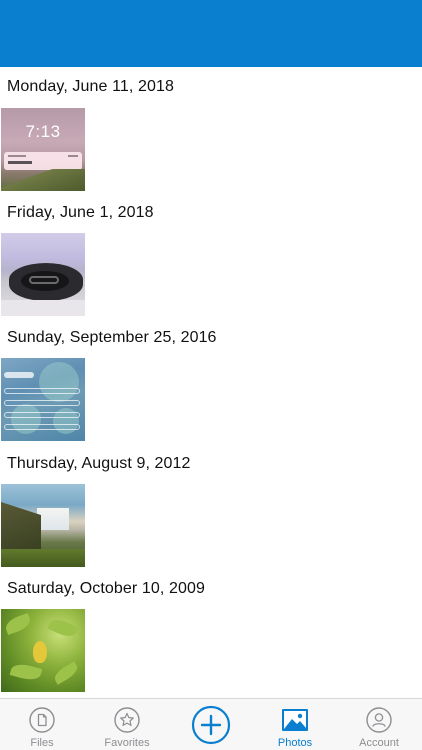 This screenshot has width=422, height=750. I want to click on date-heading: Thursday, August 9, 2012, so click(99, 463).